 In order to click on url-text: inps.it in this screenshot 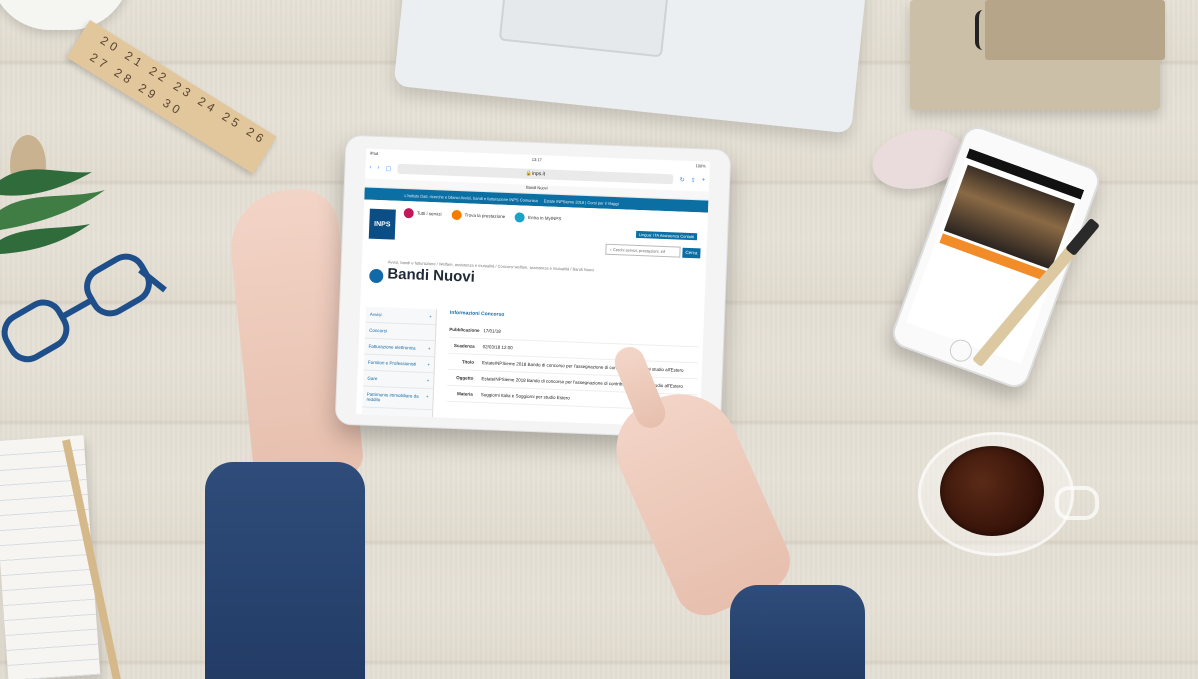, I will do `click(538, 174)`.